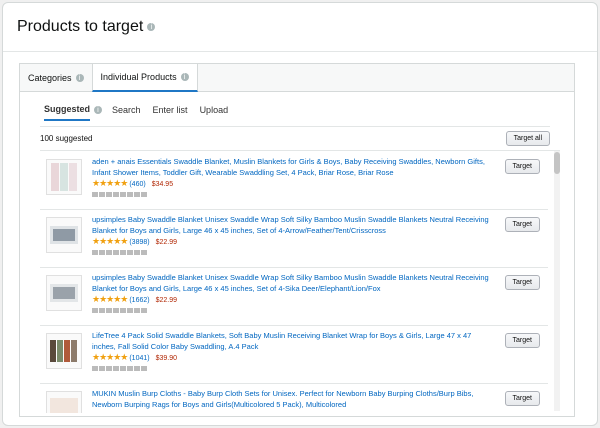 This screenshot has width=600, height=428. What do you see at coordinates (300, 27) in the screenshot?
I see `card-header: Products to target i` at bounding box center [300, 27].